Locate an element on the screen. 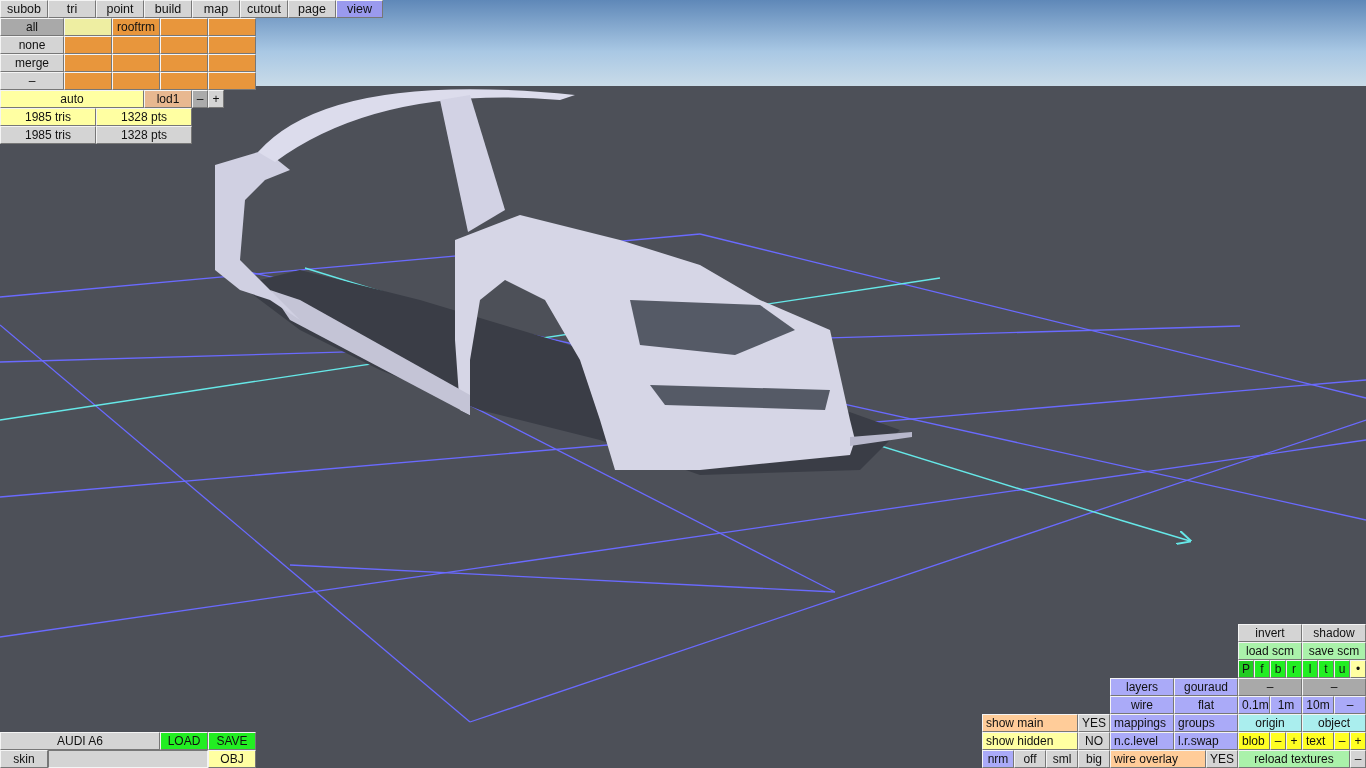 The height and width of the screenshot is (768, 1366). panel-button: nrm is located at coordinates (998, 759).